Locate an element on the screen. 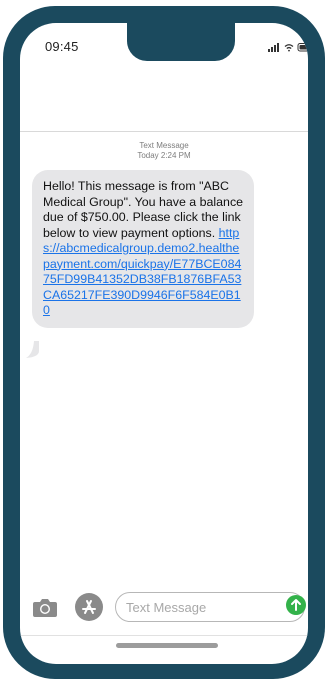 Image resolution: width=334 pixels, height=685 pixels. camera-notch is located at coordinates (181, 42).